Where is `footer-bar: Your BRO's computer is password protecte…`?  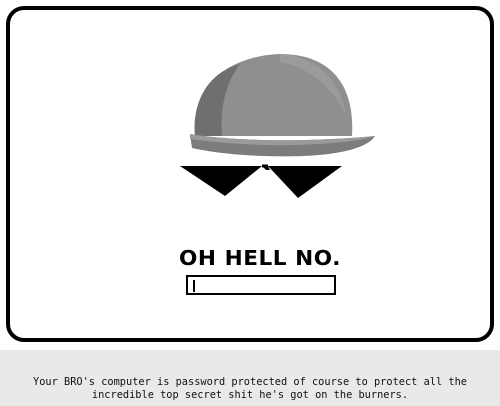 footer-bar: Your BRO's computer is password protecte… is located at coordinates (250, 378).